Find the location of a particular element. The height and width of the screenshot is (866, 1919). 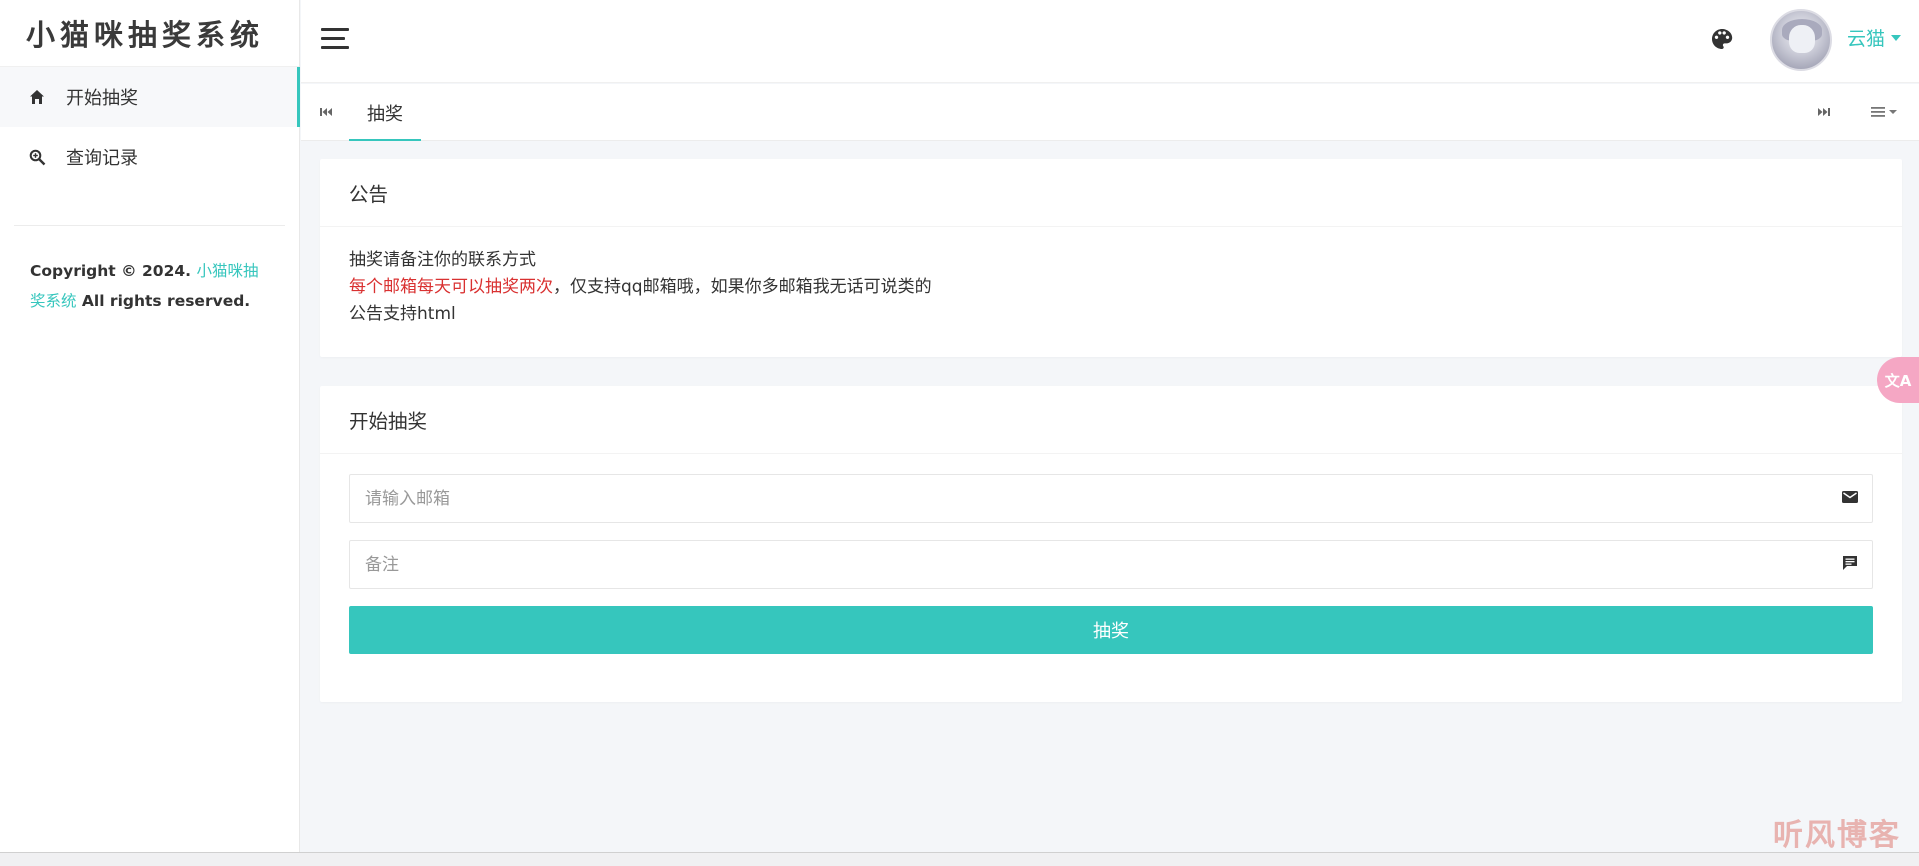

notice-highlight: 每个邮箱每天可以抽奖两次 is located at coordinates (451, 287).